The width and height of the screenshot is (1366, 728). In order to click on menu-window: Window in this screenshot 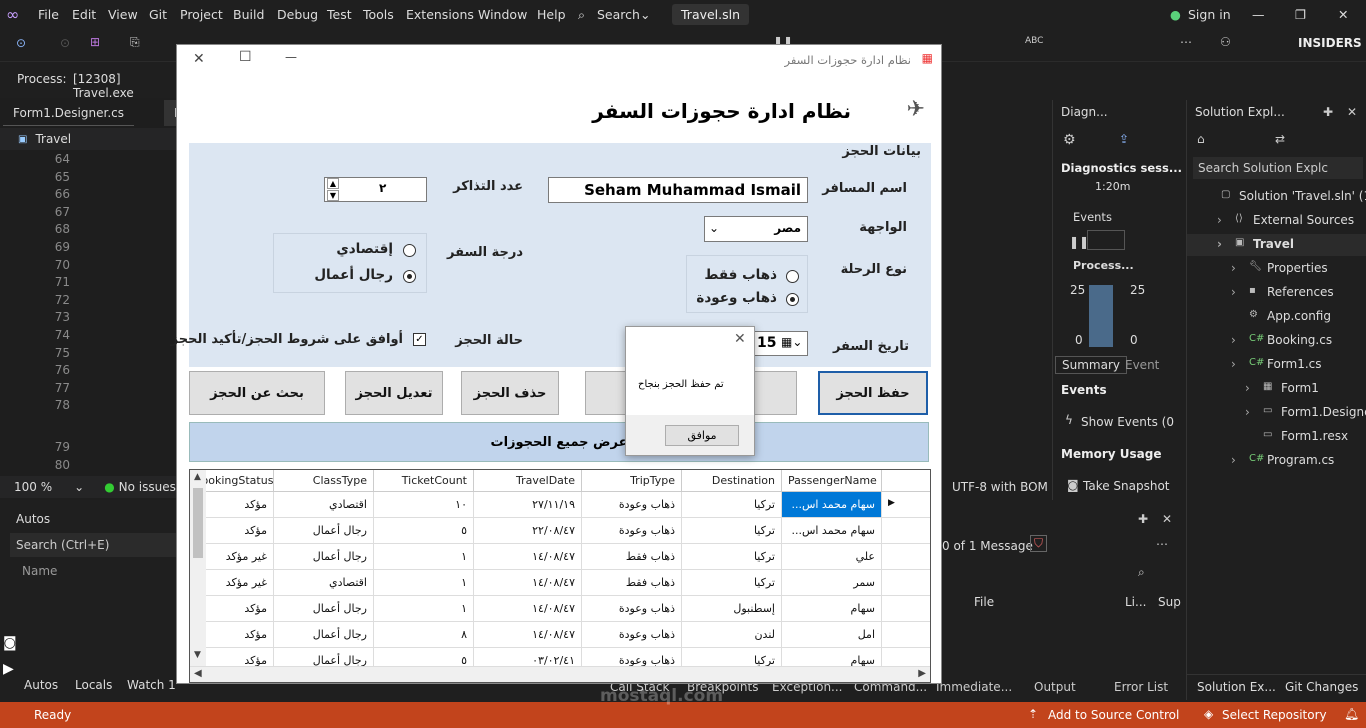, I will do `click(502, 14)`.